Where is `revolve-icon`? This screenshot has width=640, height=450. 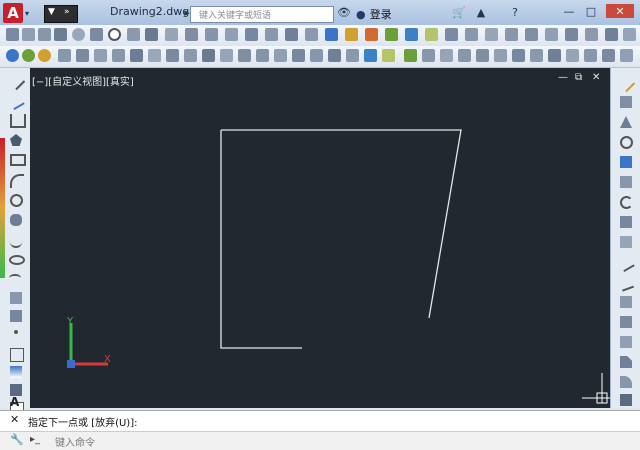
revolve-icon is located at coordinates (191, 34).